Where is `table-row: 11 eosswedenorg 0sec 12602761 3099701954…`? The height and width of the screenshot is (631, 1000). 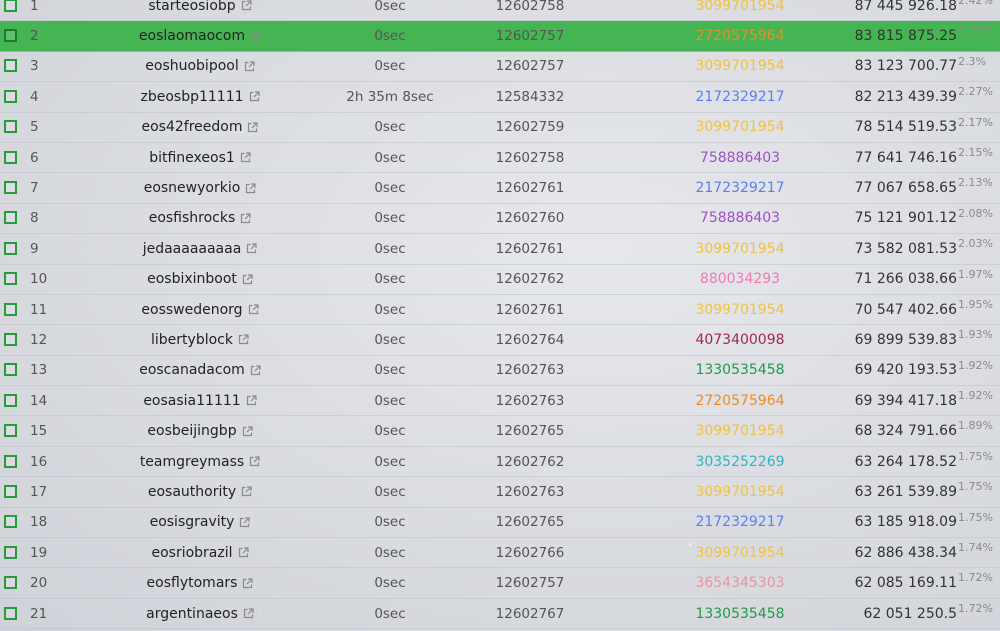 table-row: 11 eosswedenorg 0sec 12602761 3099701954… is located at coordinates (500, 310).